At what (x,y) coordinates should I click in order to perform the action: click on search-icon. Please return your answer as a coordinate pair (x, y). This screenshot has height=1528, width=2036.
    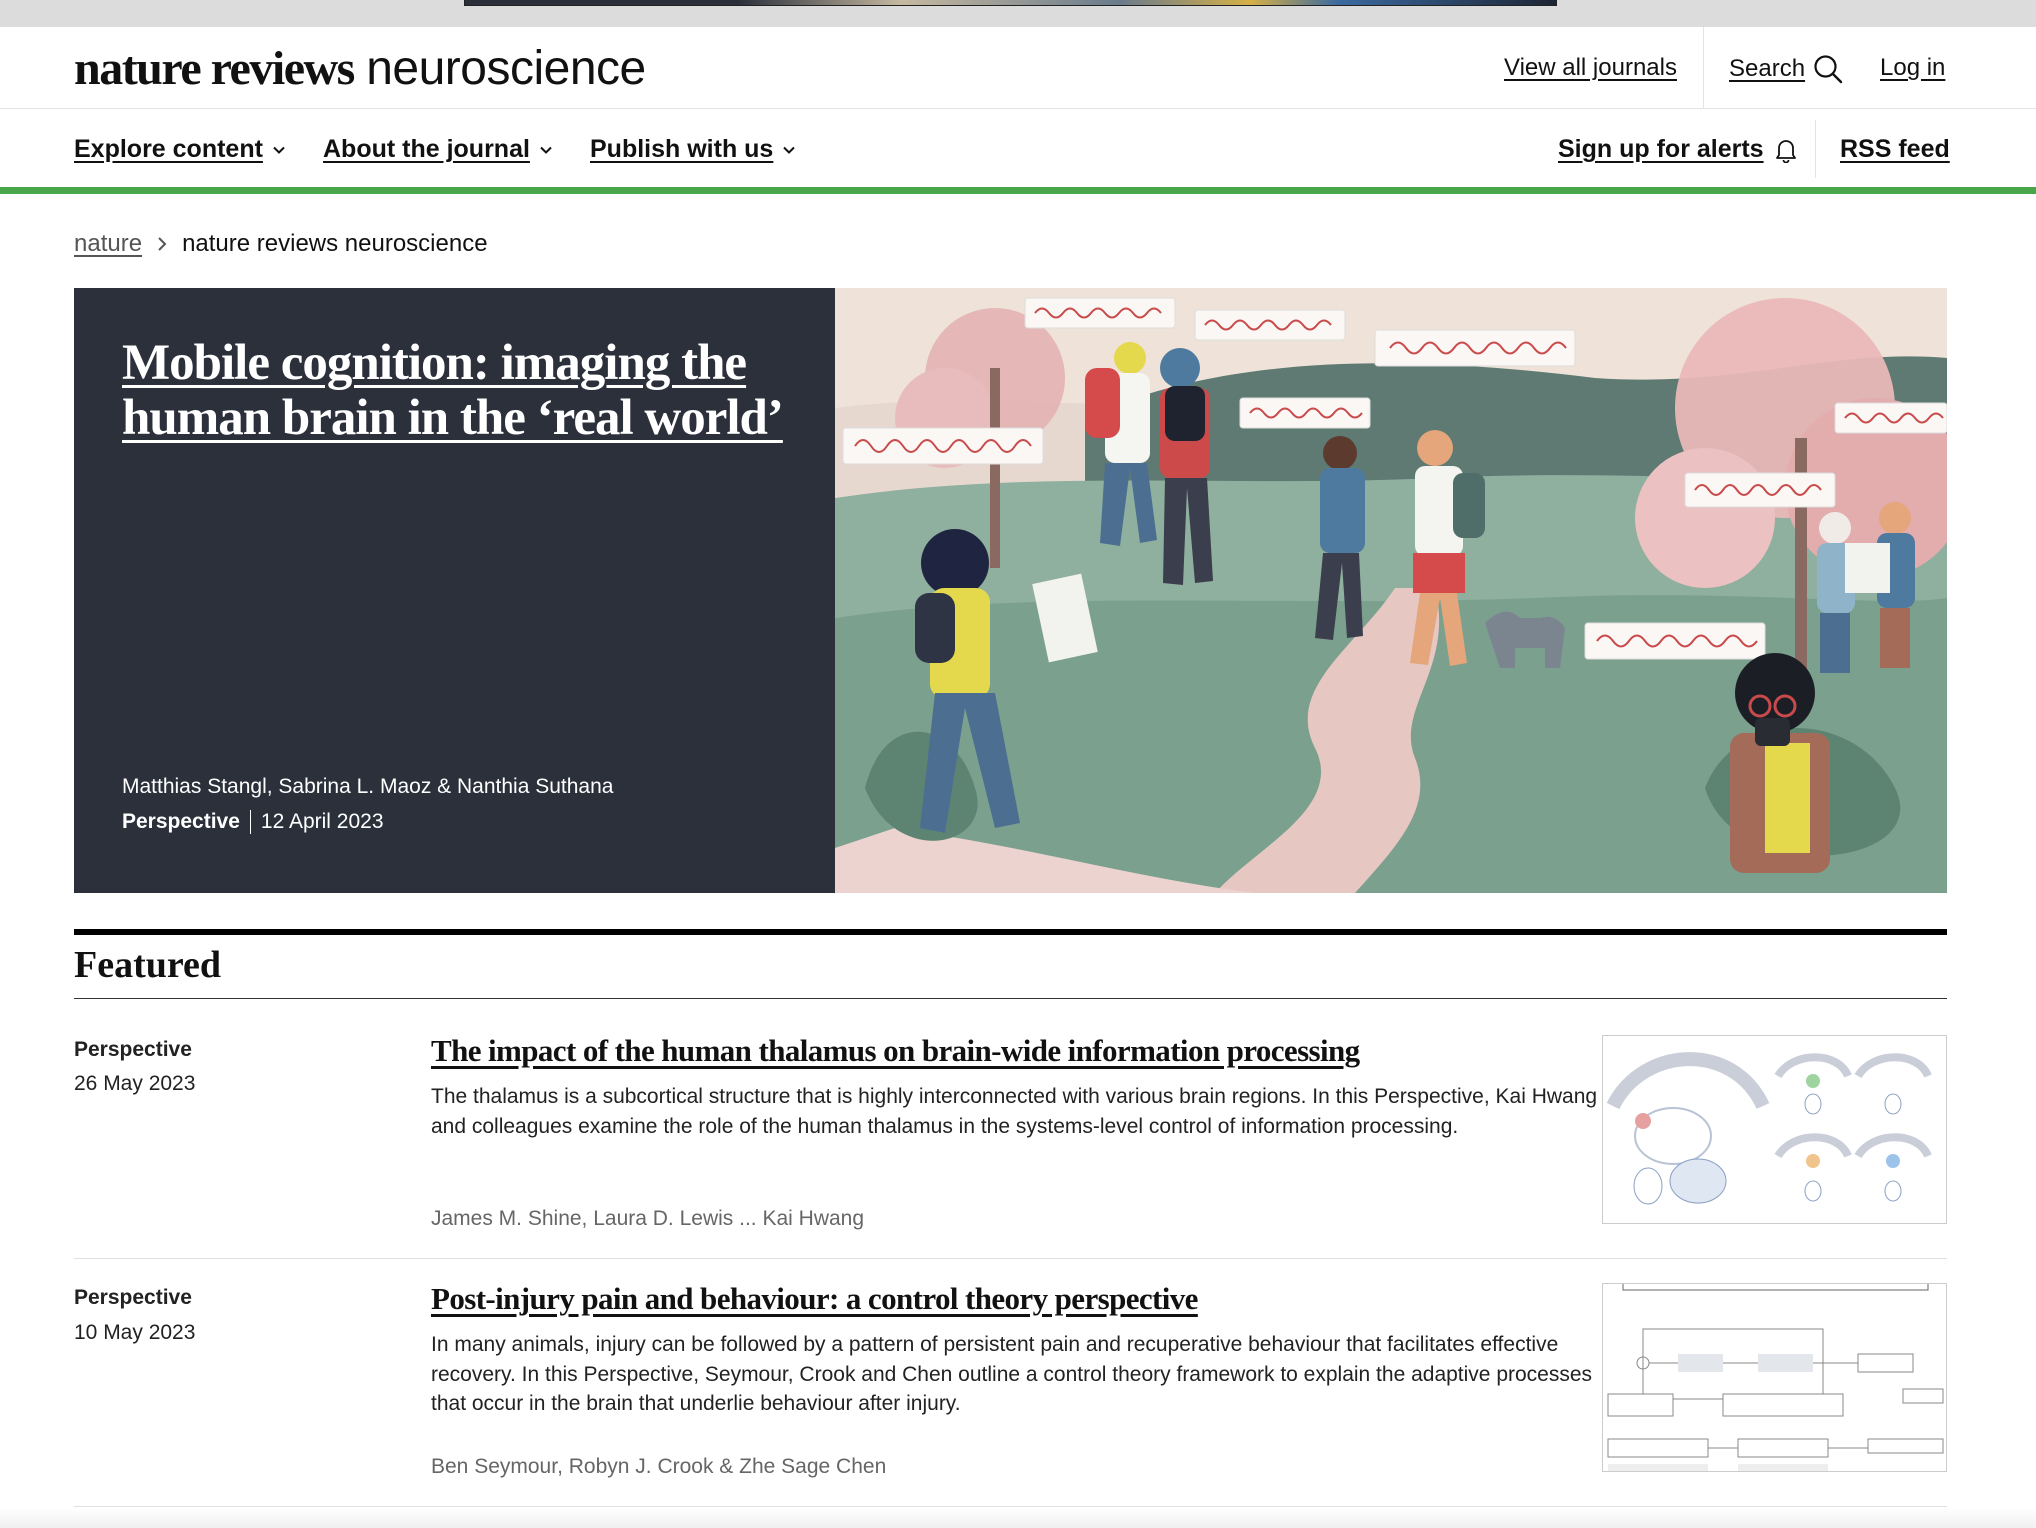
    Looking at the image, I should click on (1828, 69).